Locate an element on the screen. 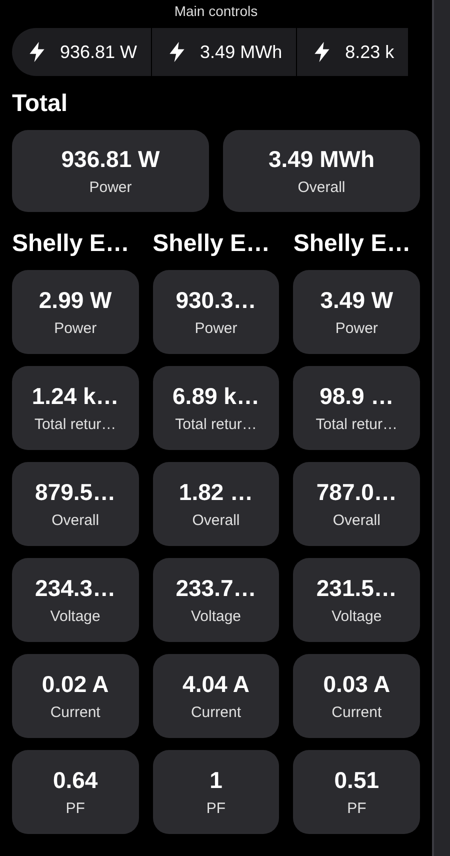 The image size is (450, 856). sensor-card: 4.04 A Current is located at coordinates (216, 696).